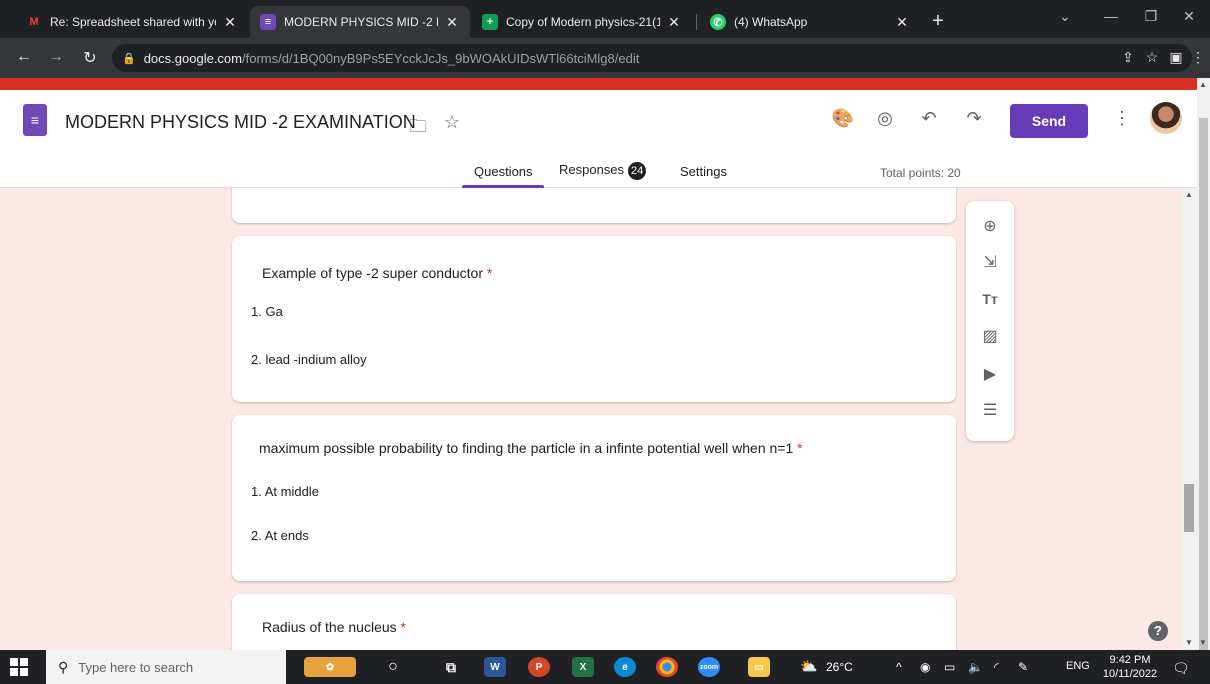  I want to click on option-item: 2. At ends, so click(280, 535).